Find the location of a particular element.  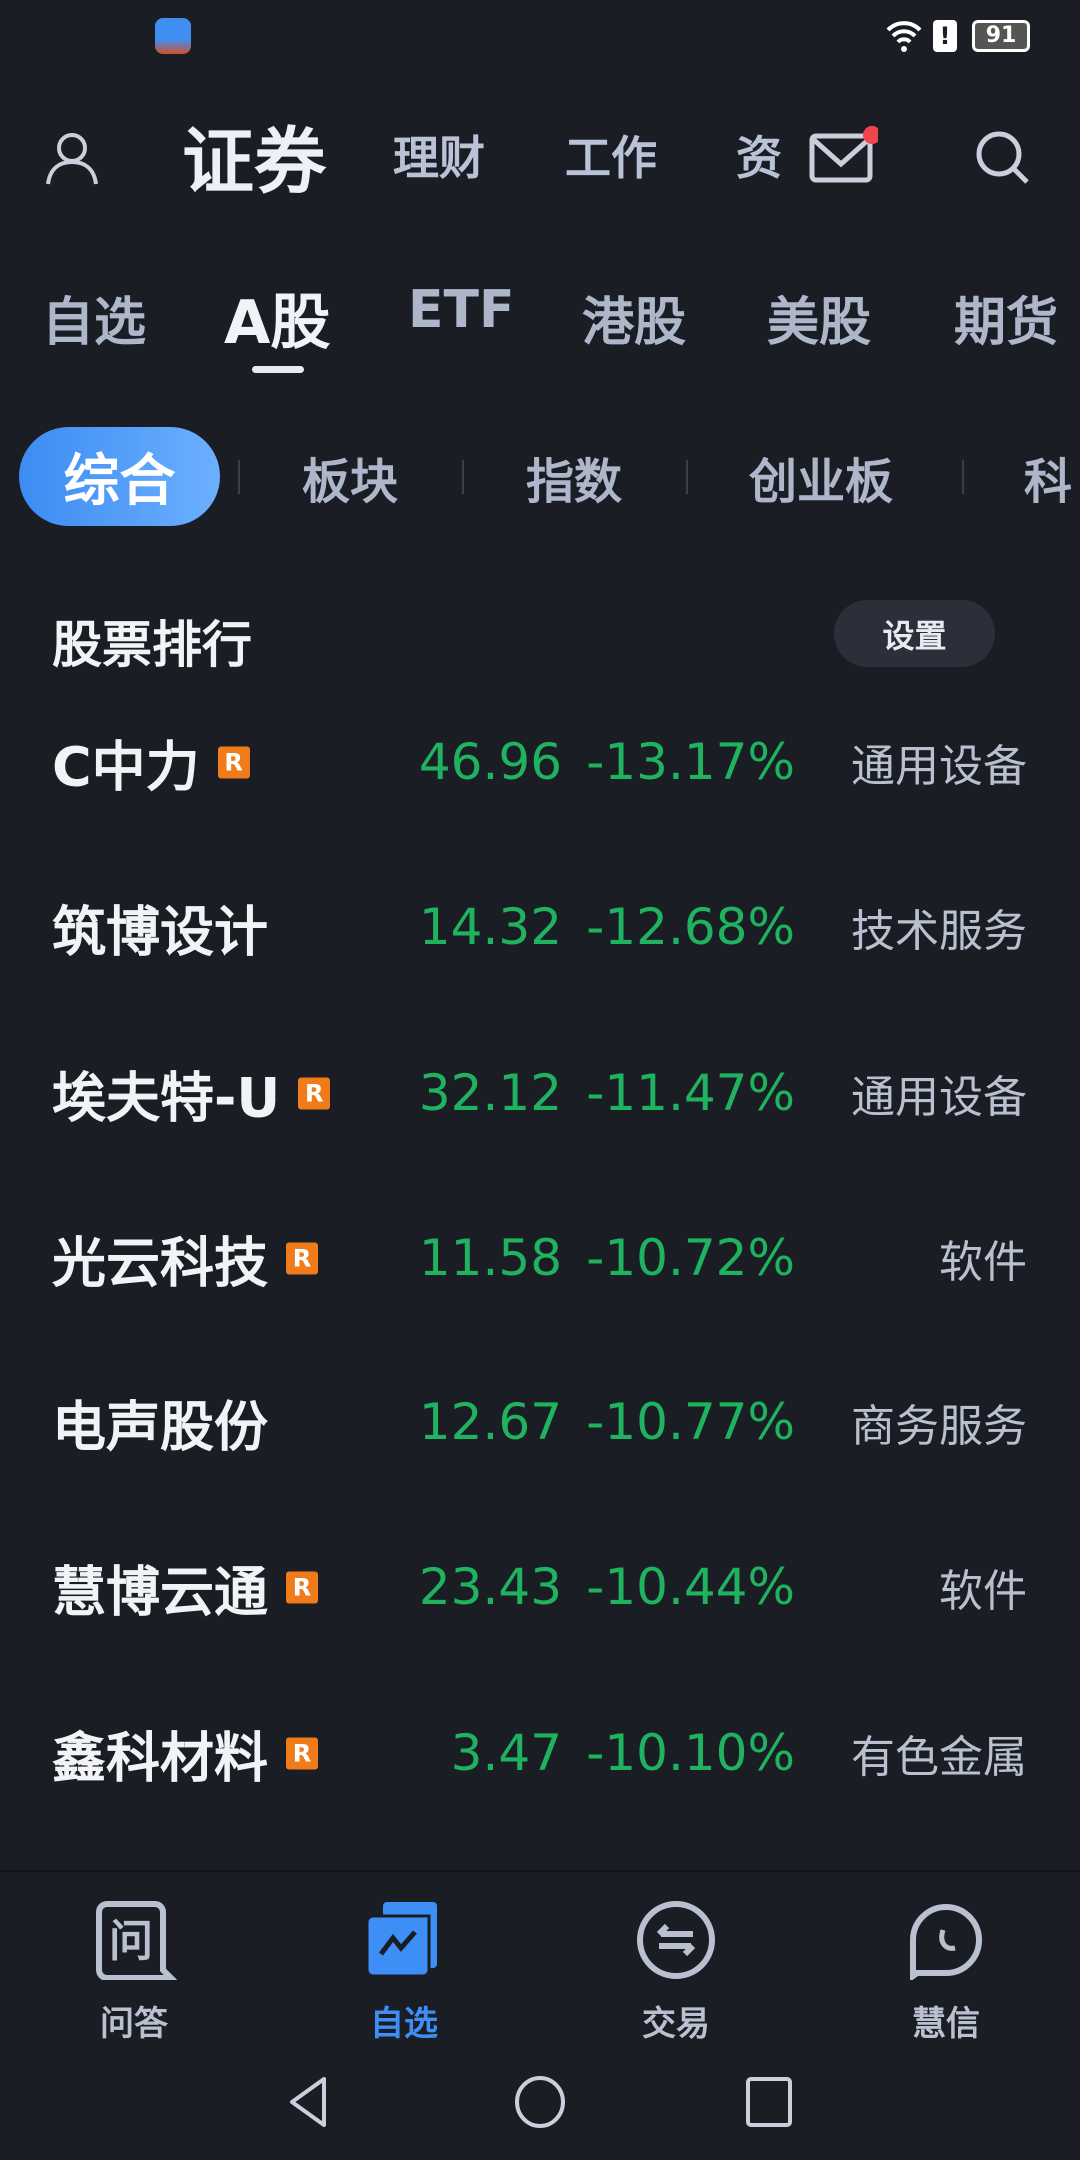

stock-price: 14.32 is located at coordinates (490, 927).